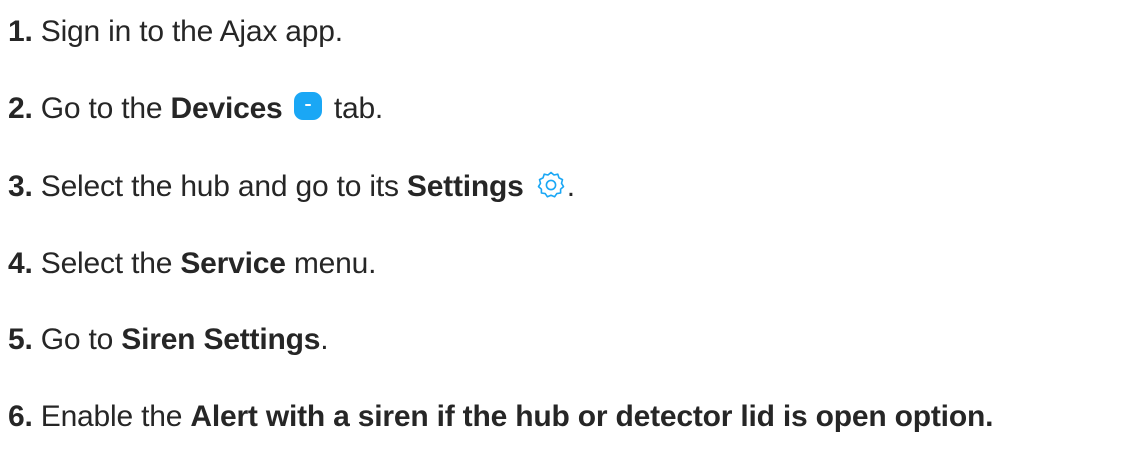 The height and width of the screenshot is (475, 1148). What do you see at coordinates (20, 263) in the screenshot?
I see `step-number: 4.` at bounding box center [20, 263].